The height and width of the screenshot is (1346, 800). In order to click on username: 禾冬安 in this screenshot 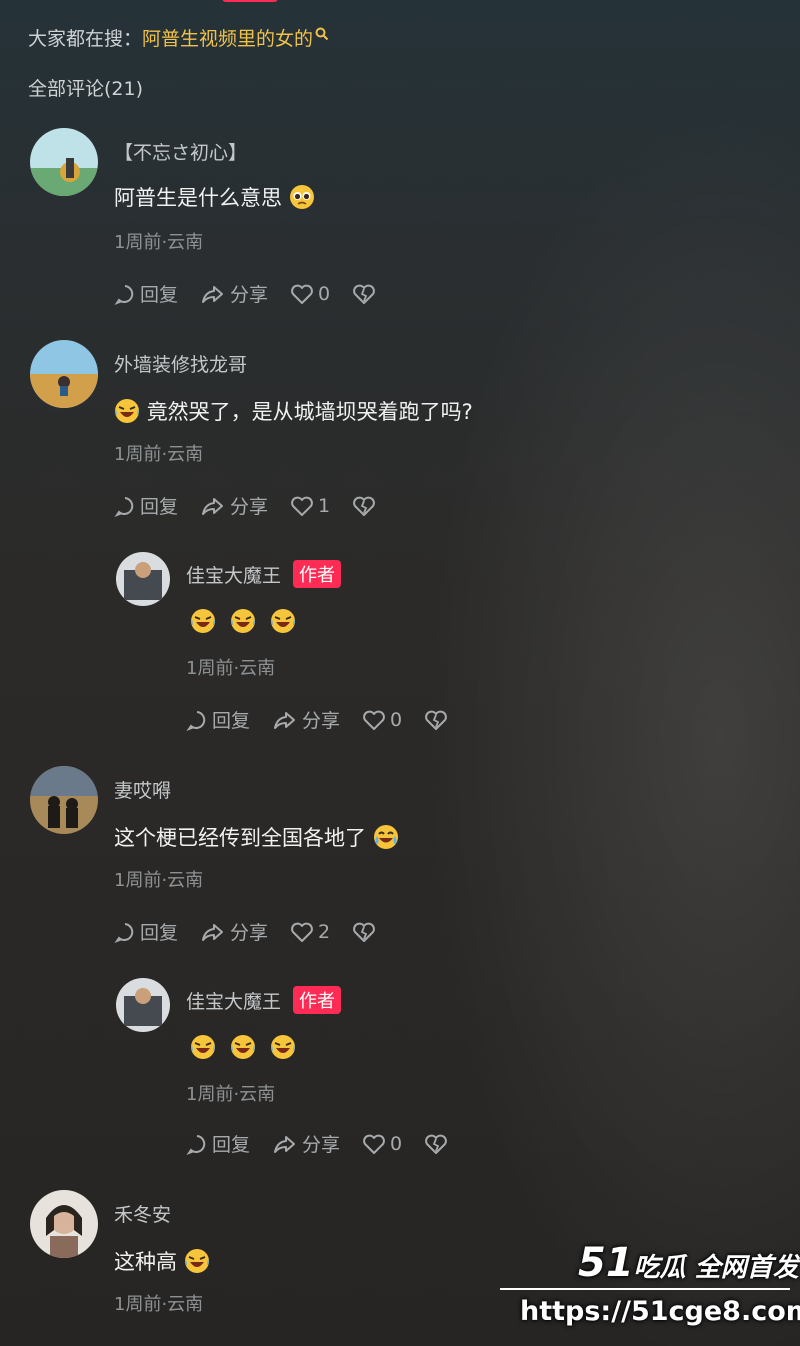, I will do `click(142, 1213)`.